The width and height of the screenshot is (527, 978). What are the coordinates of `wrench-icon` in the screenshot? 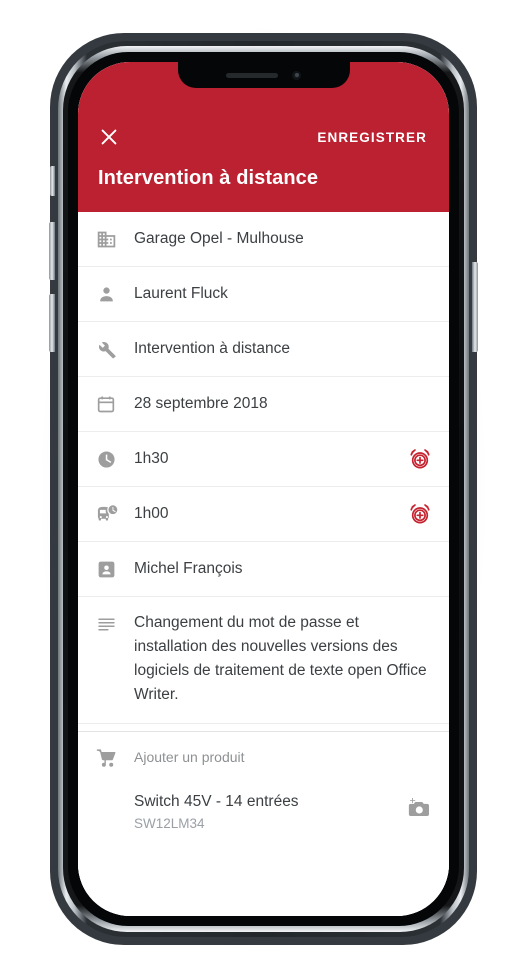 It's located at (113, 349).